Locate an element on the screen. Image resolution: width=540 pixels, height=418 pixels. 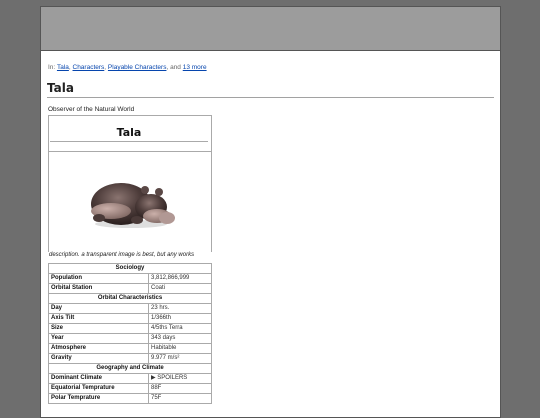
row-value: Coati is located at coordinates (180, 288).